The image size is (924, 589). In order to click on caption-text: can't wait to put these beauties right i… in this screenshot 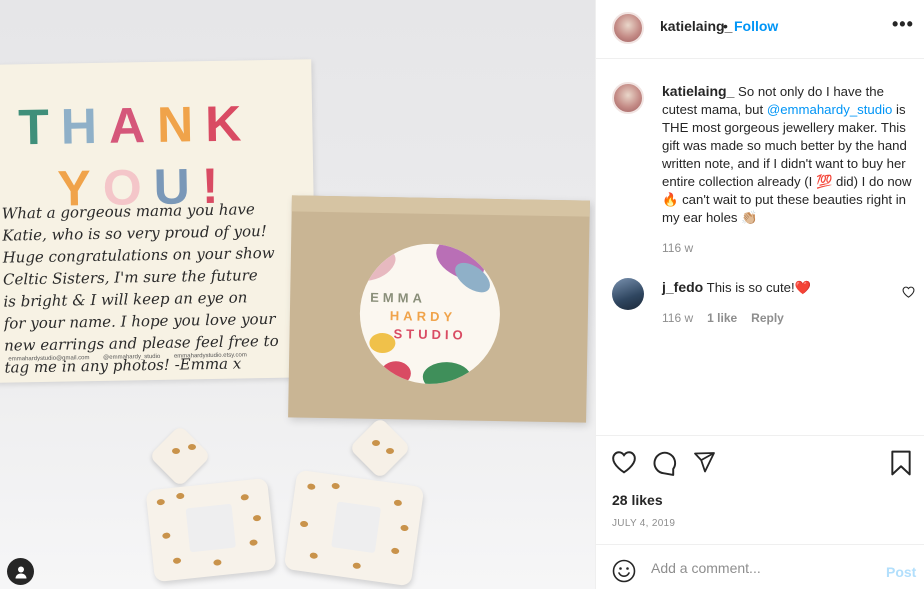, I will do `click(784, 208)`.